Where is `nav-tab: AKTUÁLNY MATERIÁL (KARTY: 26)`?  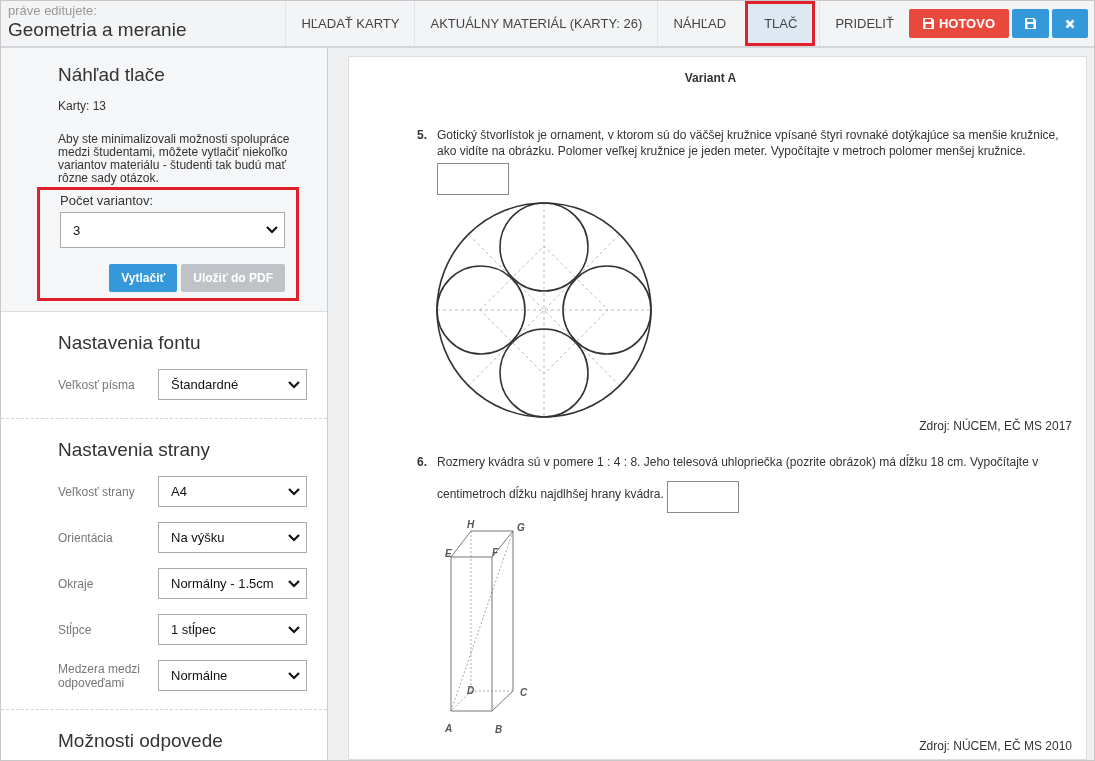
nav-tab: AKTUÁLNY MATERIÁL (KARTY: 26) is located at coordinates (536, 23).